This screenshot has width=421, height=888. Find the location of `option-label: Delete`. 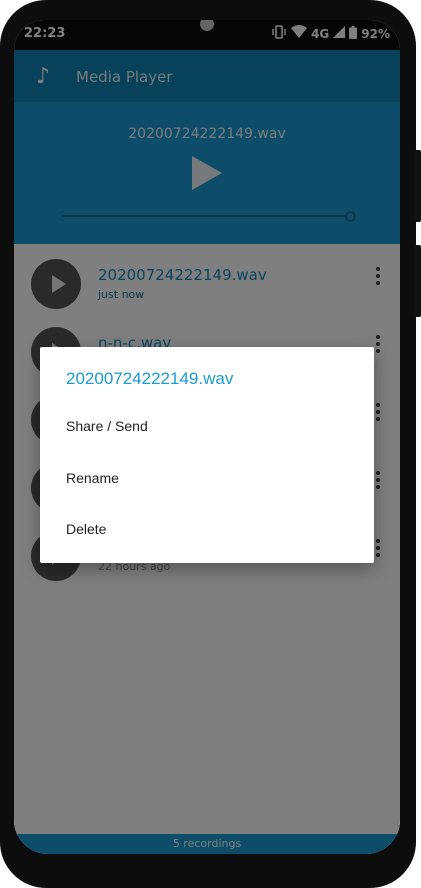

option-label: Delete is located at coordinates (86, 529).